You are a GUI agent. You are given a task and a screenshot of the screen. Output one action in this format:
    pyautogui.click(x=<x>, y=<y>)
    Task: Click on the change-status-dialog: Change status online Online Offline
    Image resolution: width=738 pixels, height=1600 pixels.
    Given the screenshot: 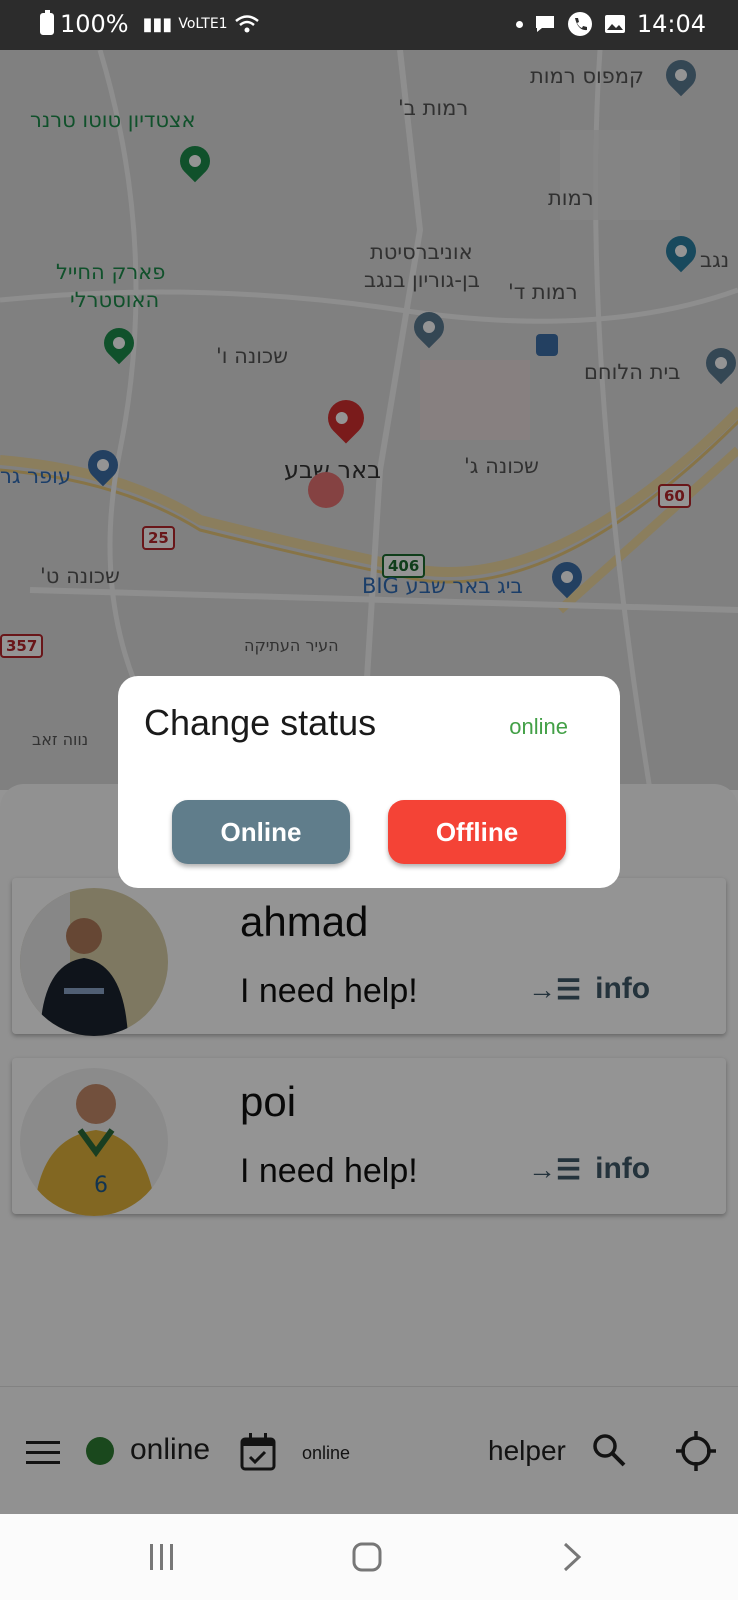 What is the action you would take?
    pyautogui.click(x=369, y=782)
    